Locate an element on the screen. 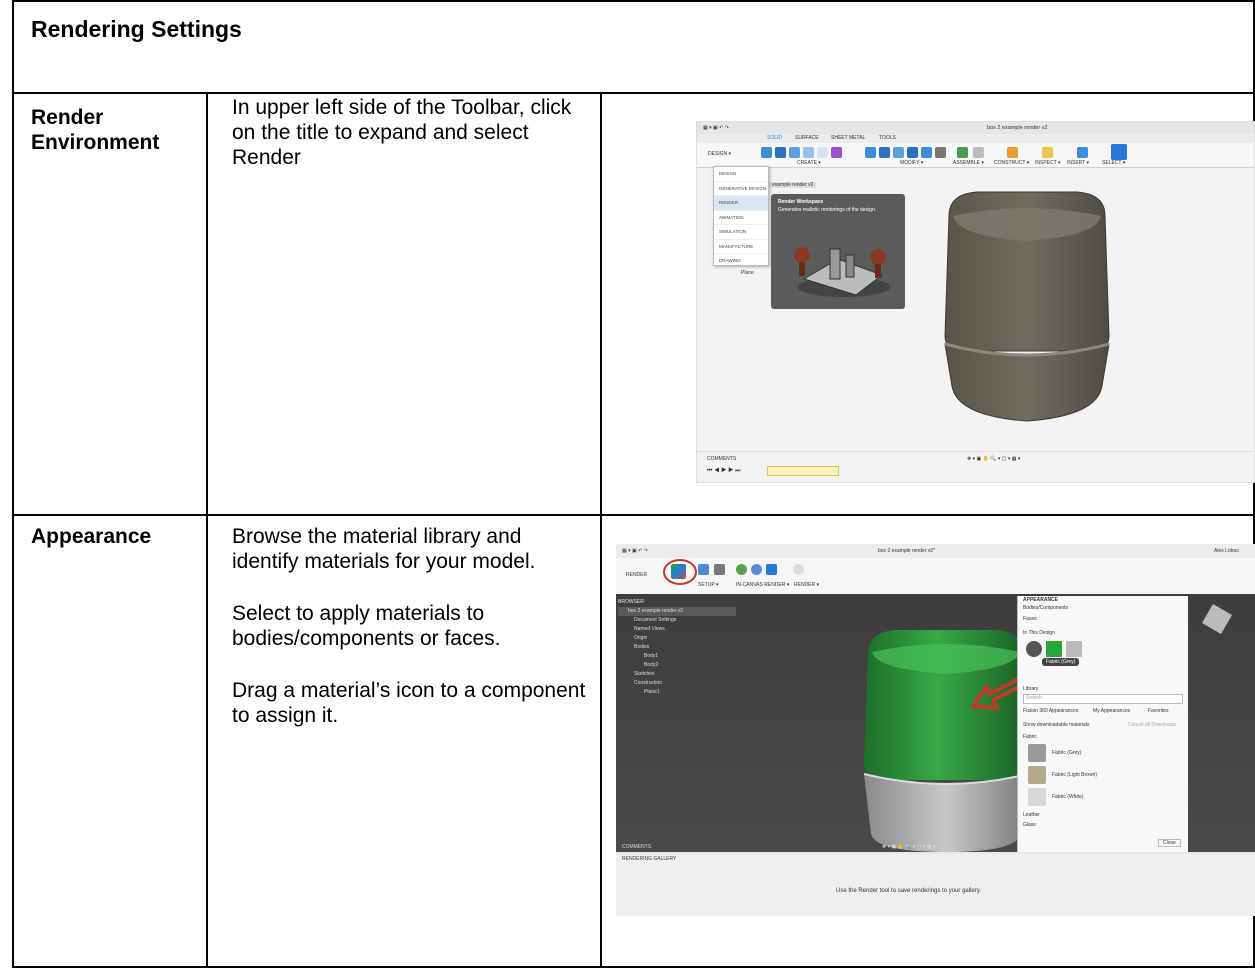 The image size is (1255, 968). browser-item: Body1 is located at coordinates (677, 656).